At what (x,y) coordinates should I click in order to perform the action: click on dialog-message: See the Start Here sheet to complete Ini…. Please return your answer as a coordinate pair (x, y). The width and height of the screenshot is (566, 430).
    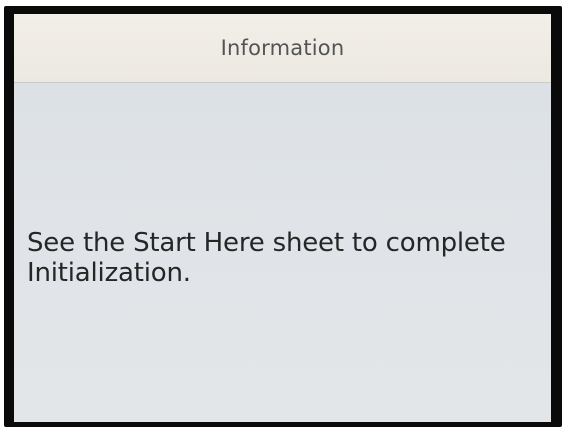
    Looking at the image, I should click on (266, 258).